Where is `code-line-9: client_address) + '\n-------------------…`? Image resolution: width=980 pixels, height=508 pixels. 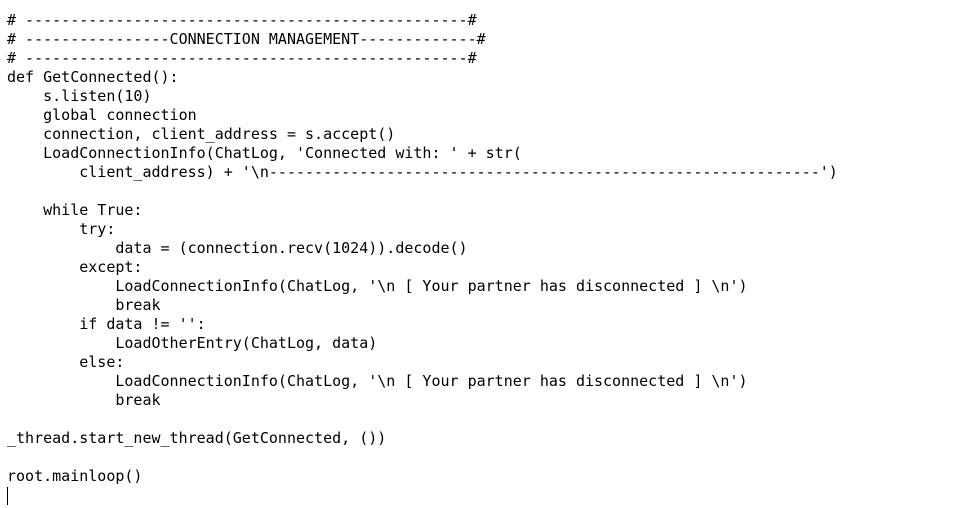 code-line-9: client_address) + '\n-------------------… is located at coordinates (422, 172).